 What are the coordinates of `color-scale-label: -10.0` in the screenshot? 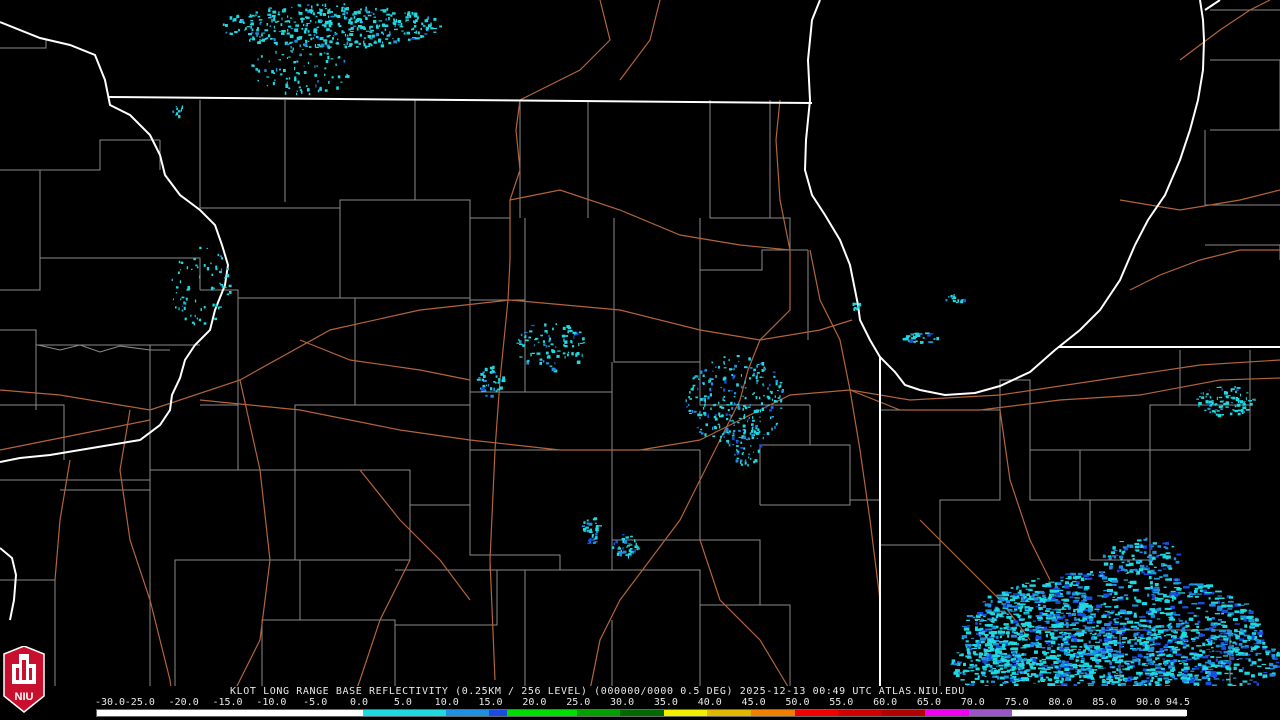 It's located at (271, 702).